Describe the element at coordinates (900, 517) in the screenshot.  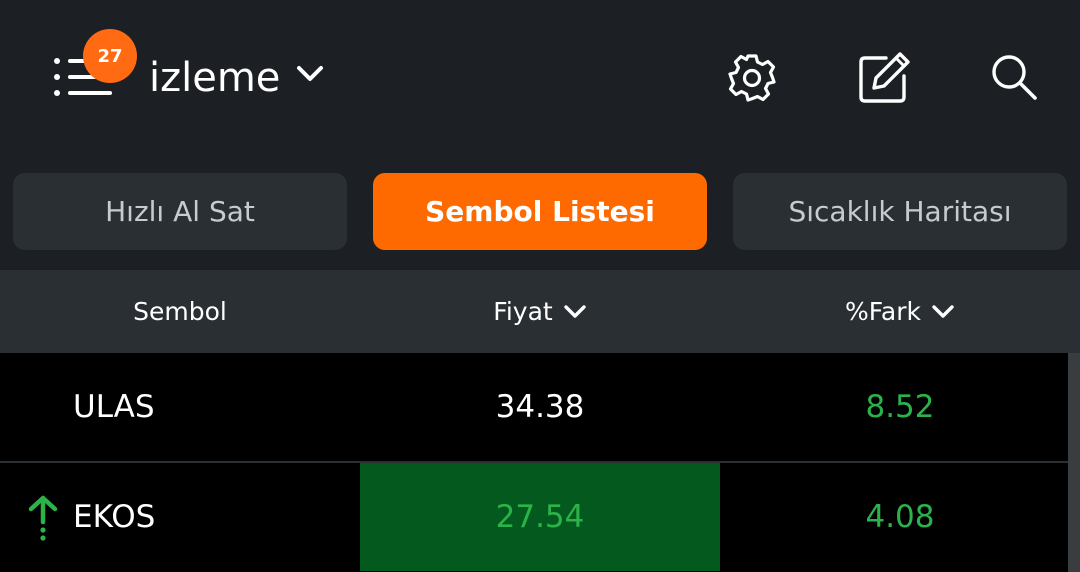
I see `change-cell: 4.08` at that location.